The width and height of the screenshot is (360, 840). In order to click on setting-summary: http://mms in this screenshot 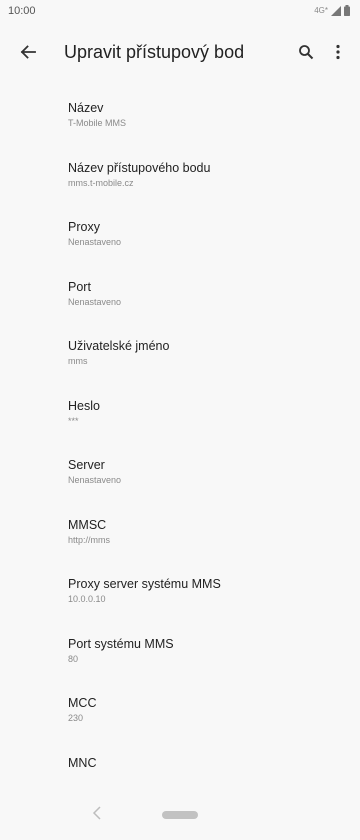, I will do `click(89, 539)`.